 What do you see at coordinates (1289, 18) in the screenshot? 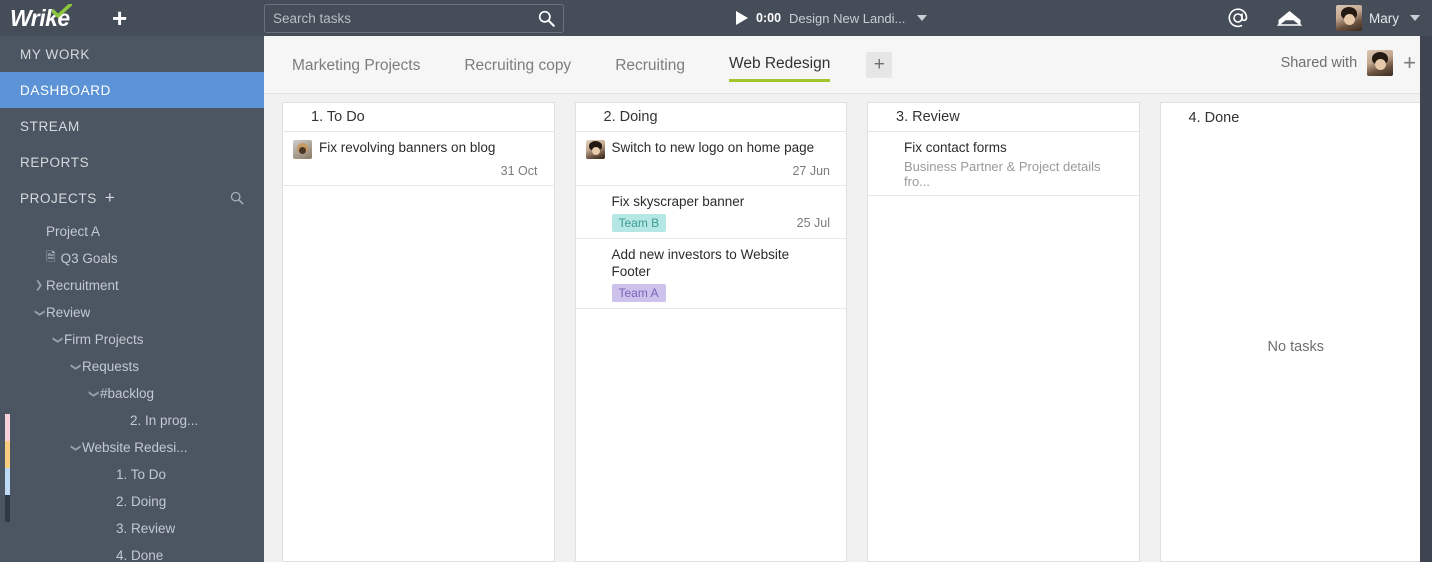
I see `inbox-tray-icon` at bounding box center [1289, 18].